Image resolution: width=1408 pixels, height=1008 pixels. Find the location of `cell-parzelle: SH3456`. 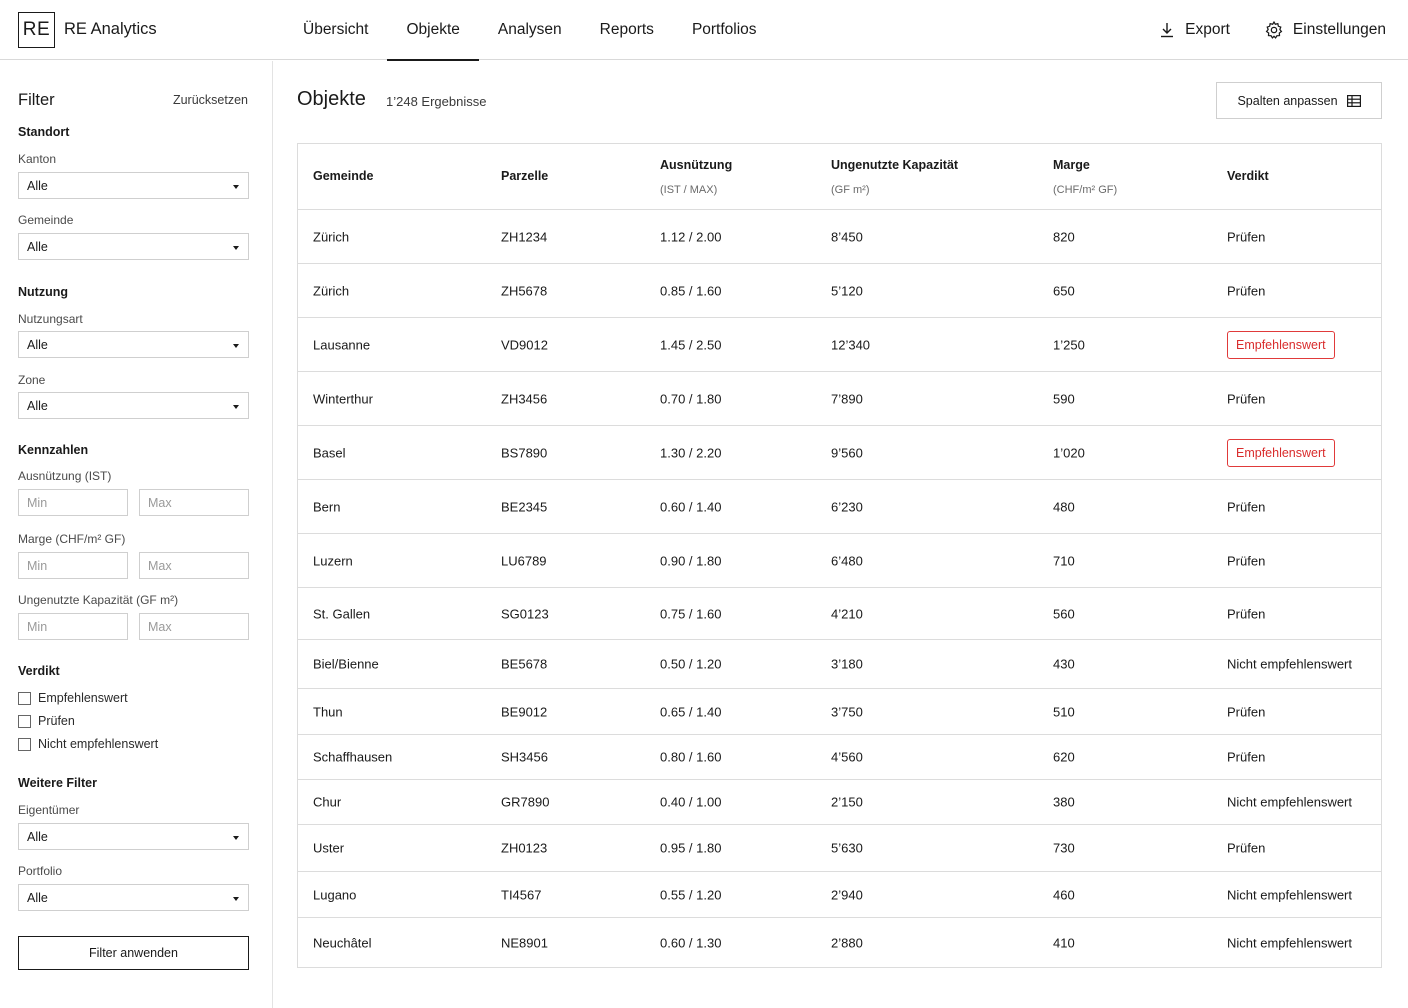

cell-parzelle: SH3456 is located at coordinates (524, 757).